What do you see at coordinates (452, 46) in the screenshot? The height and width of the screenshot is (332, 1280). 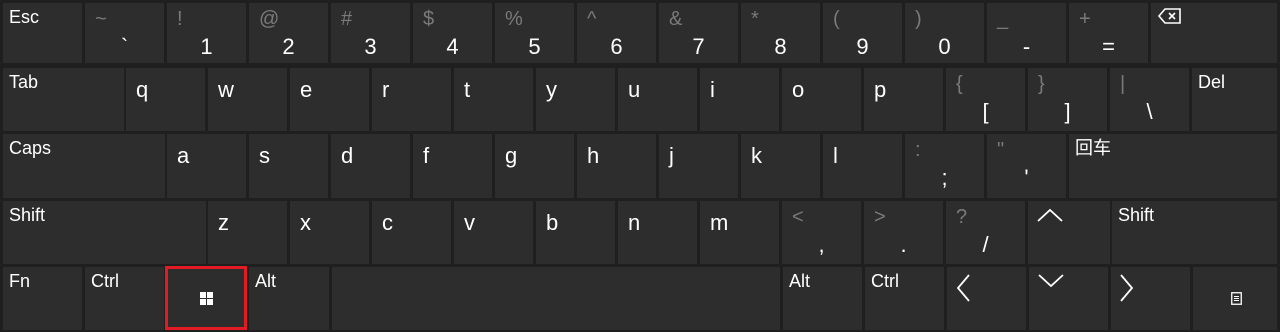 I see `key-main-symbol: 4` at bounding box center [452, 46].